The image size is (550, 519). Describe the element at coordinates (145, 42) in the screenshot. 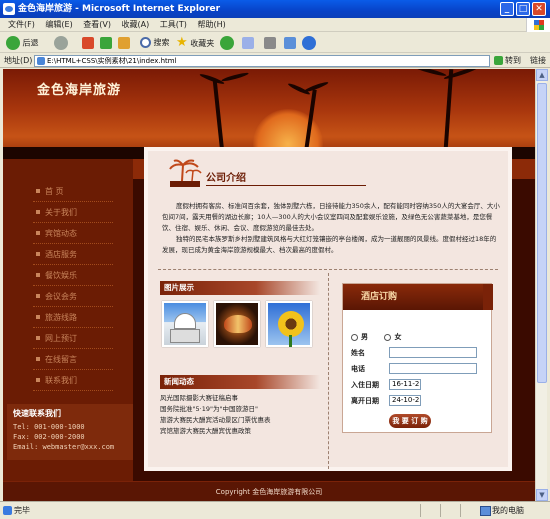

I see `search-icon` at that location.